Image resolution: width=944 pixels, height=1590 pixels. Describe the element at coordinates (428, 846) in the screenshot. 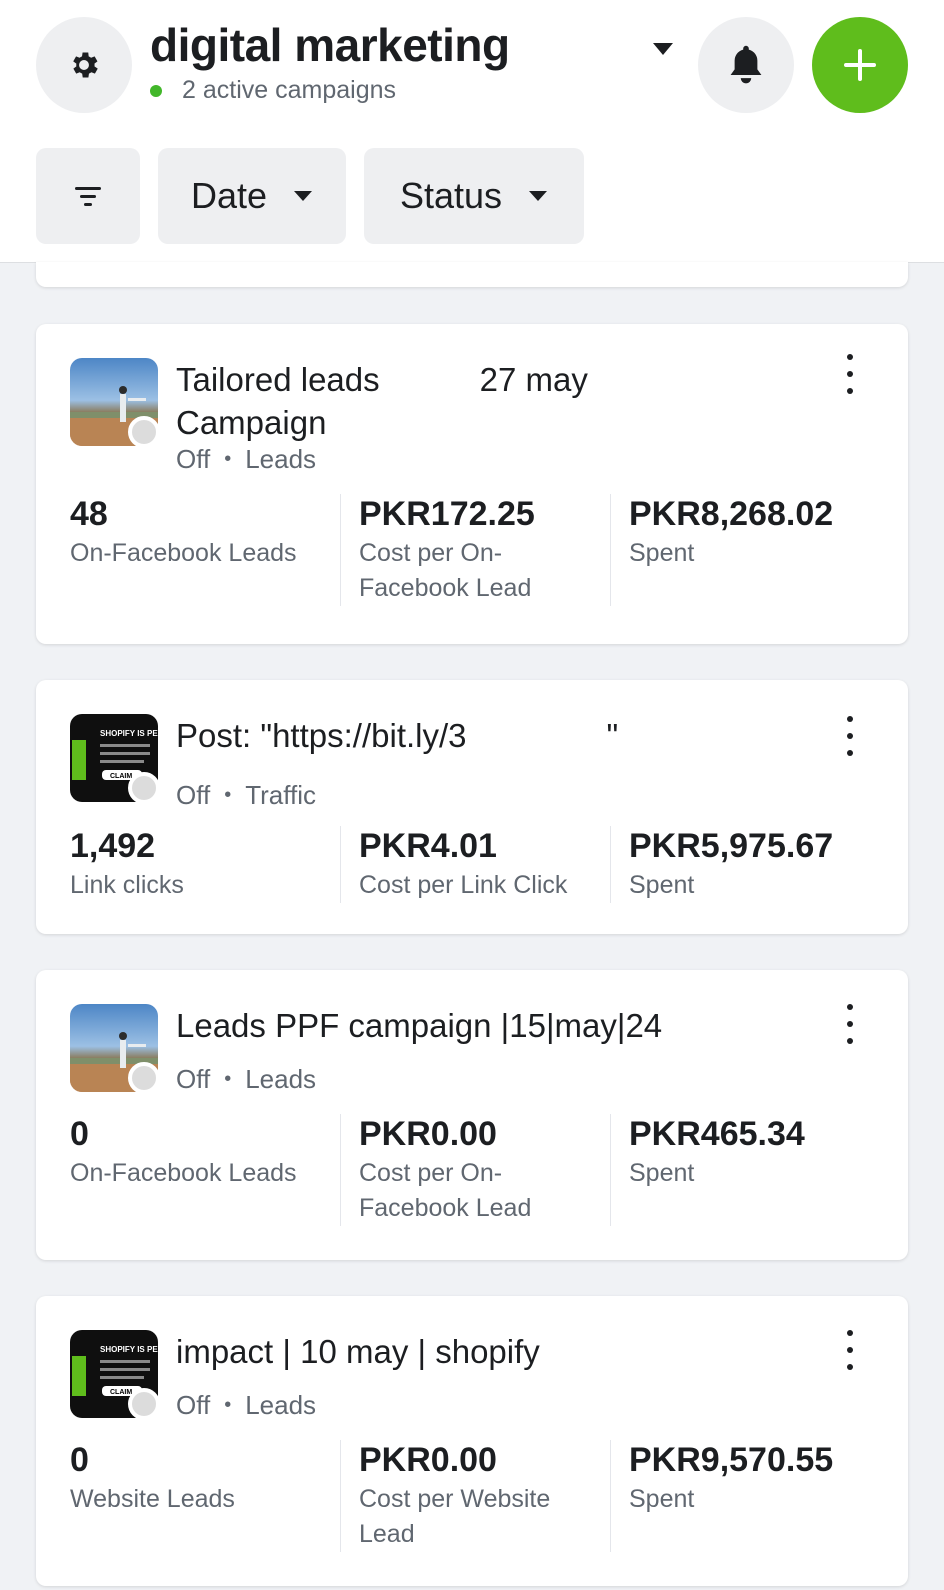

I see `metric-value: PKR4.01` at that location.